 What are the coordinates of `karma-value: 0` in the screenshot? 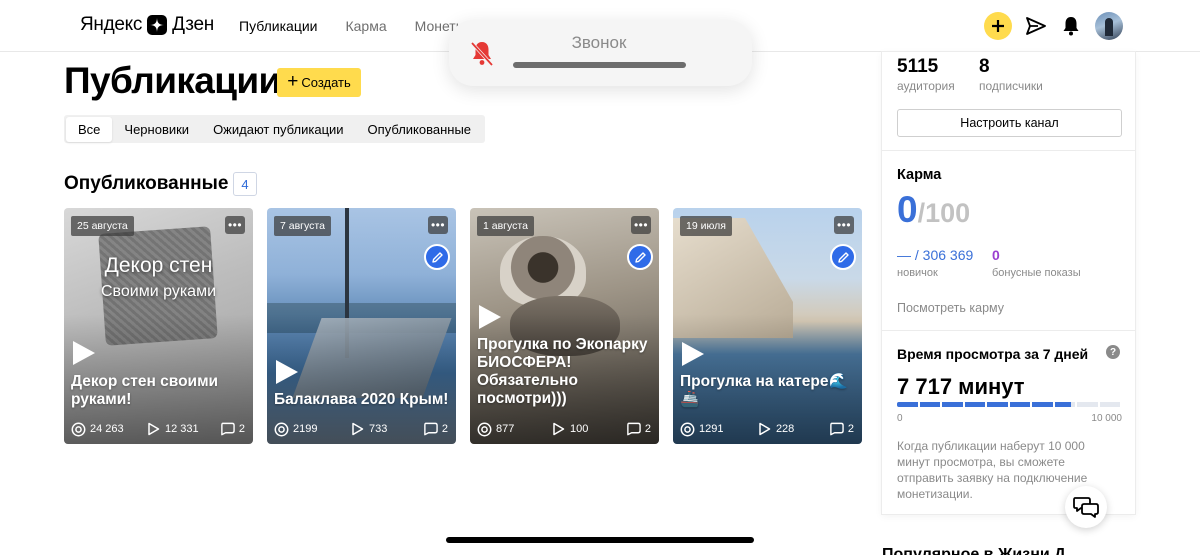 It's located at (907, 209).